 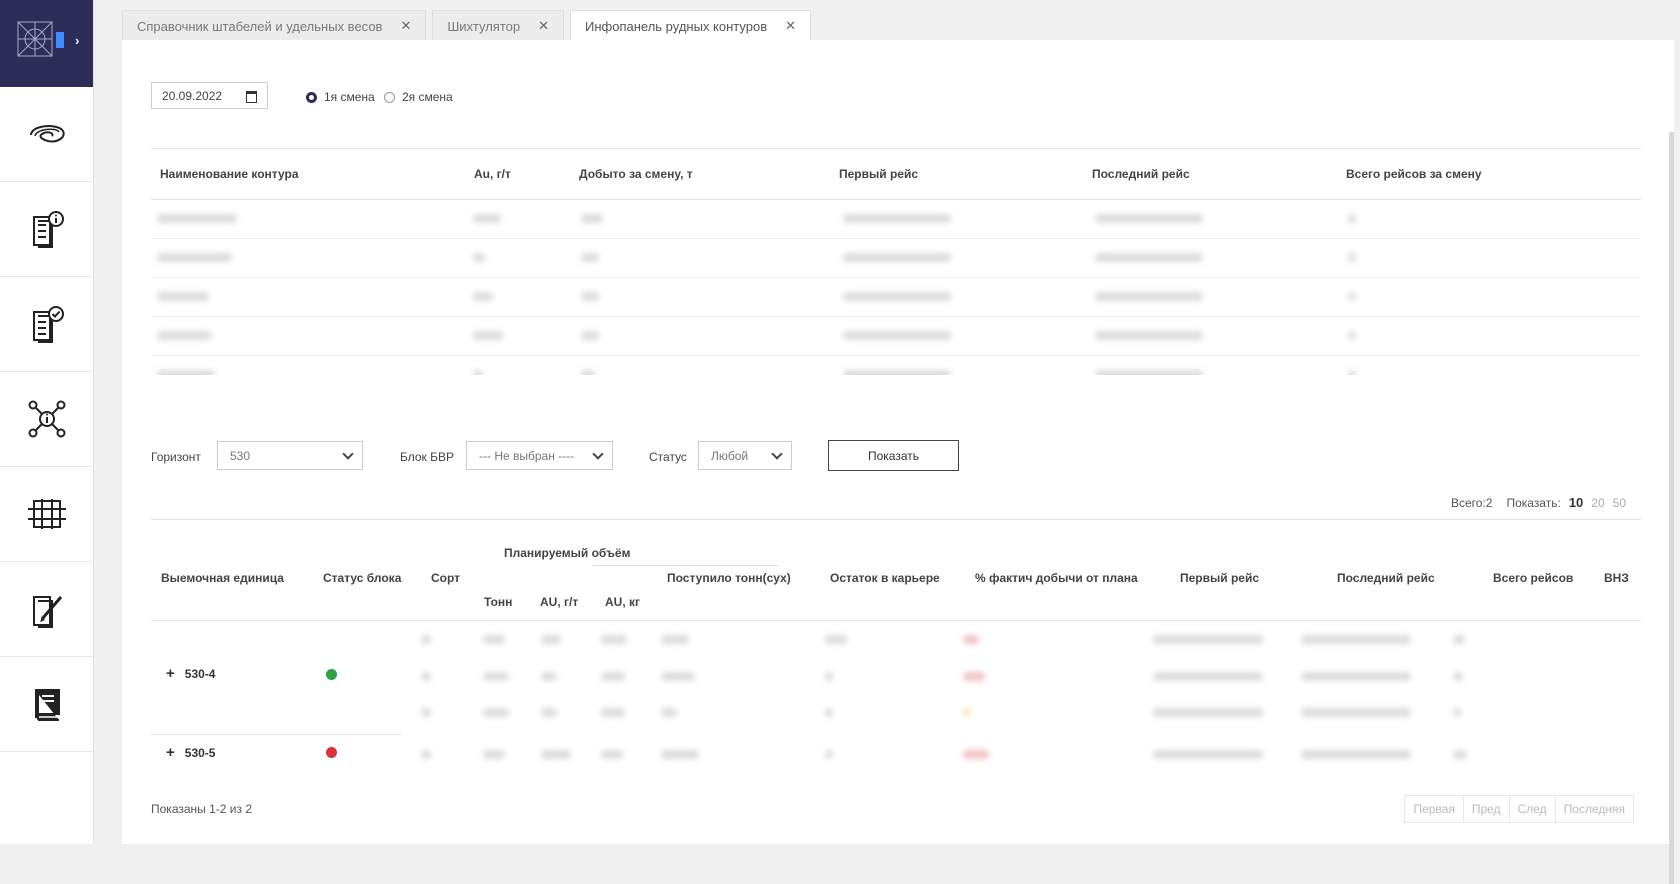 What do you see at coordinates (229, 174) in the screenshot?
I see `col-contour-name: Наименование контура` at bounding box center [229, 174].